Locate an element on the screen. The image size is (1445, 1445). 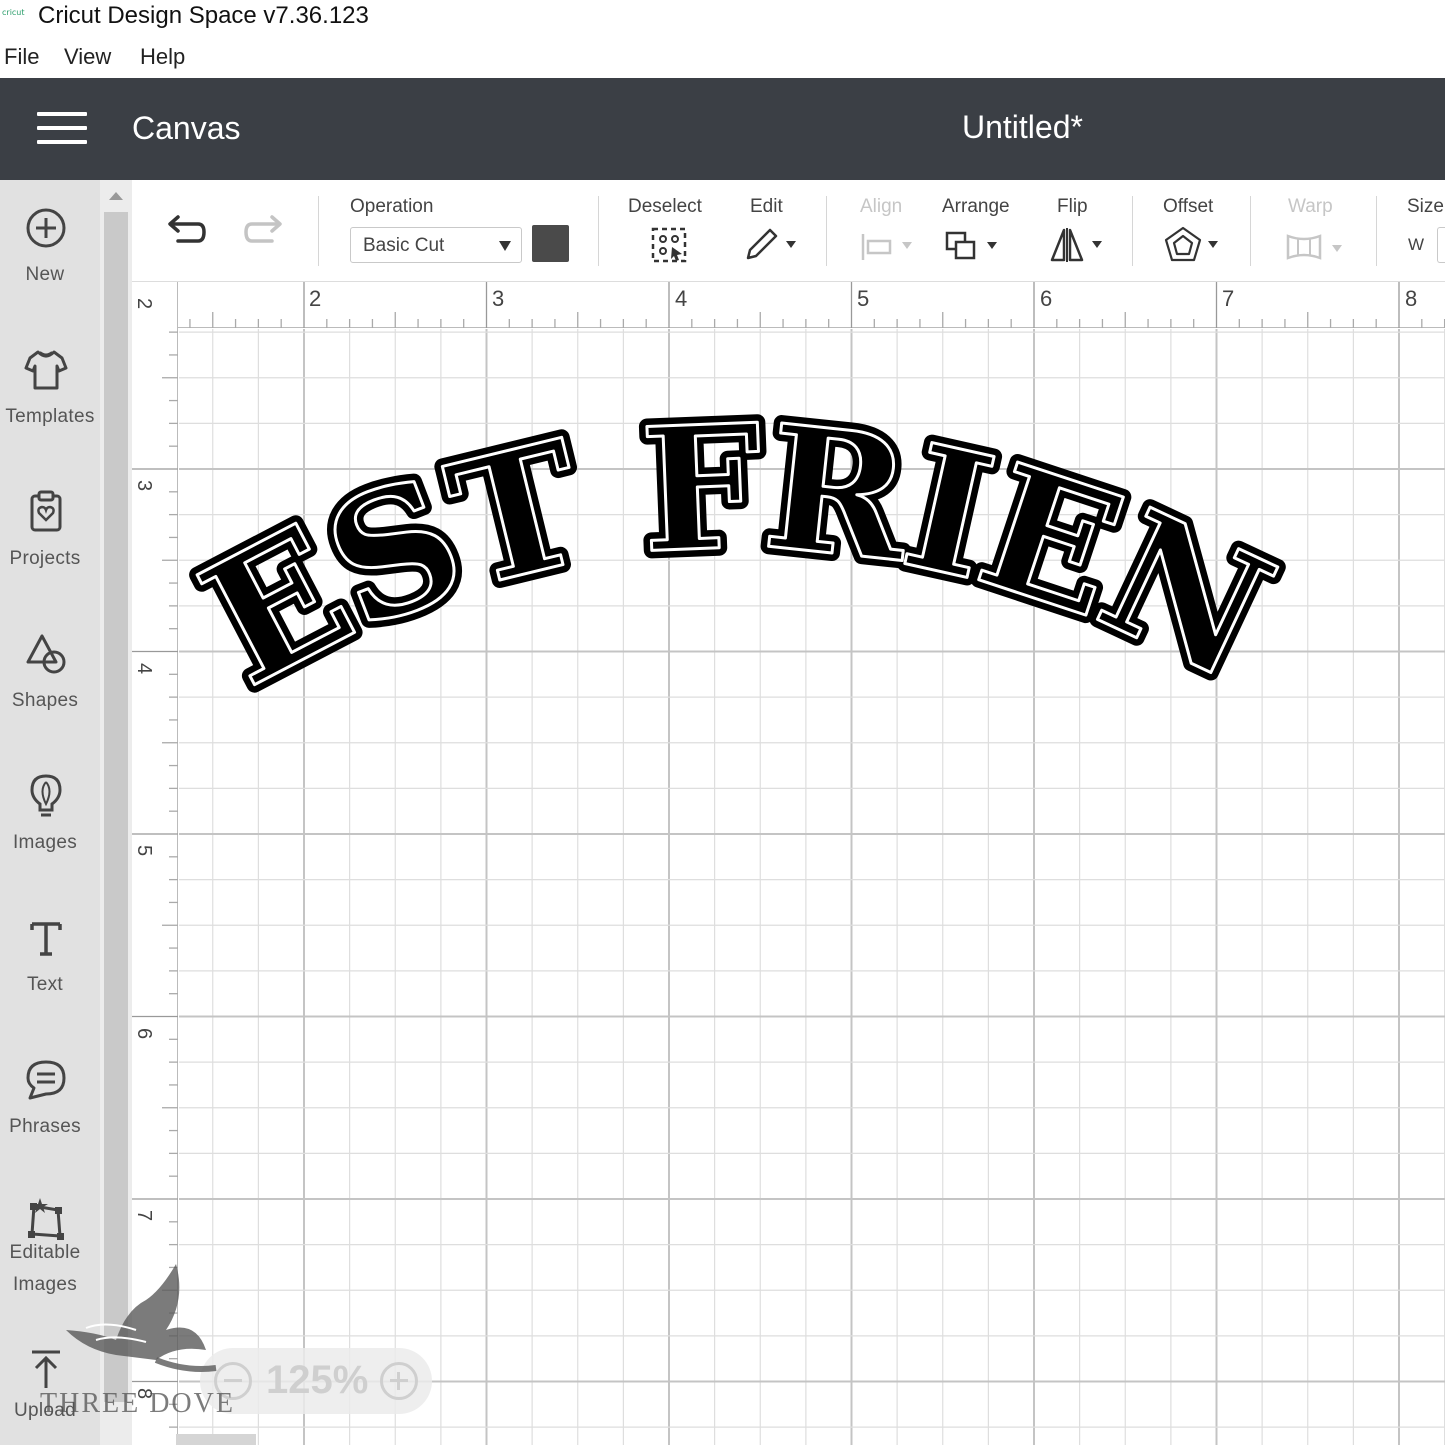
sidebar-item-templates: Templates is located at coordinates (50, 387).